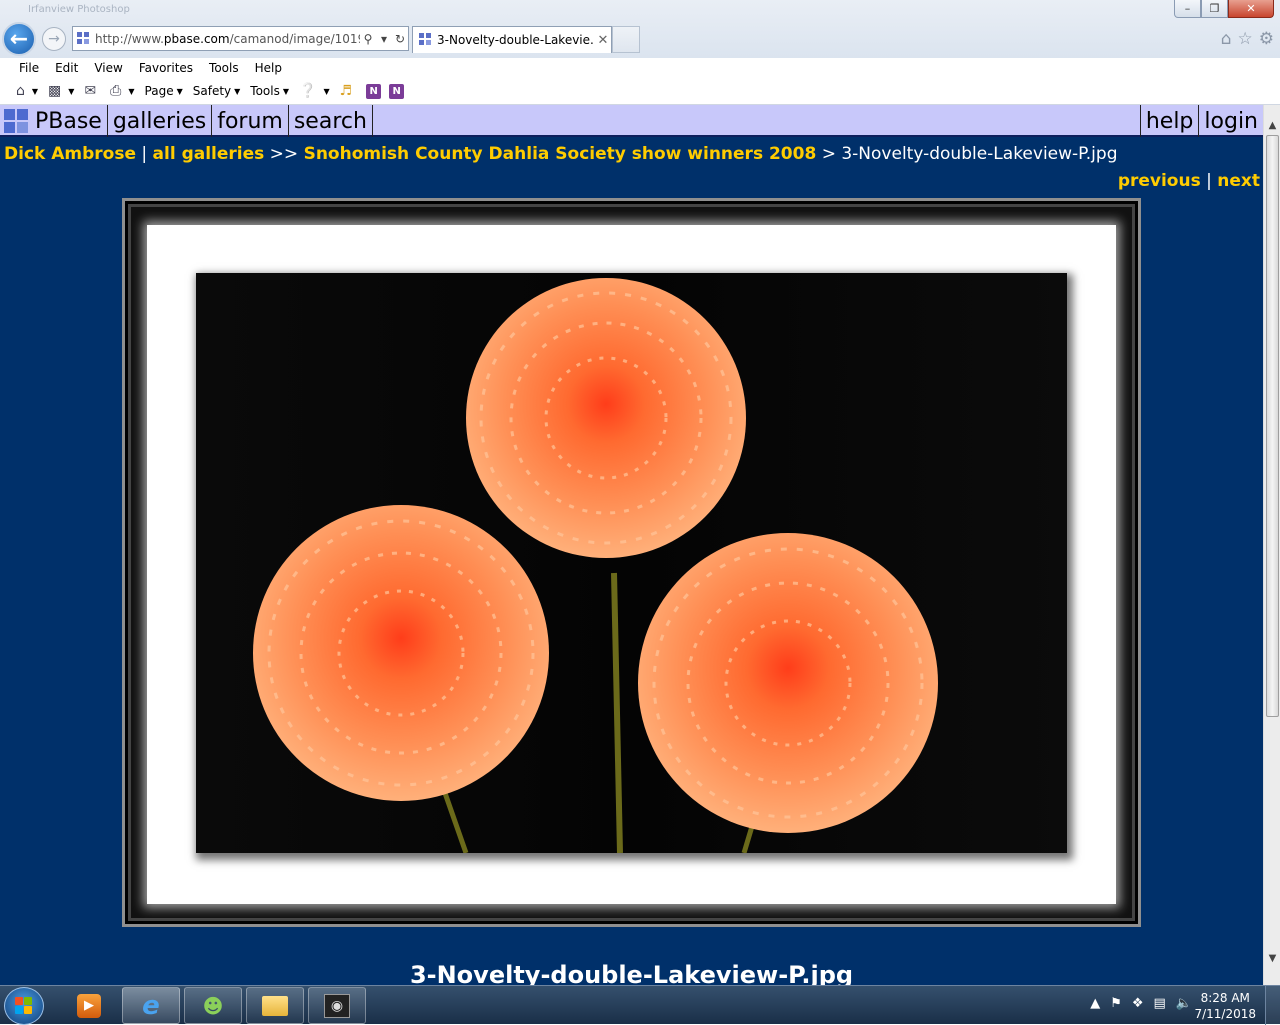  What do you see at coordinates (29, 68) in the screenshot?
I see `menu-file: File` at bounding box center [29, 68].